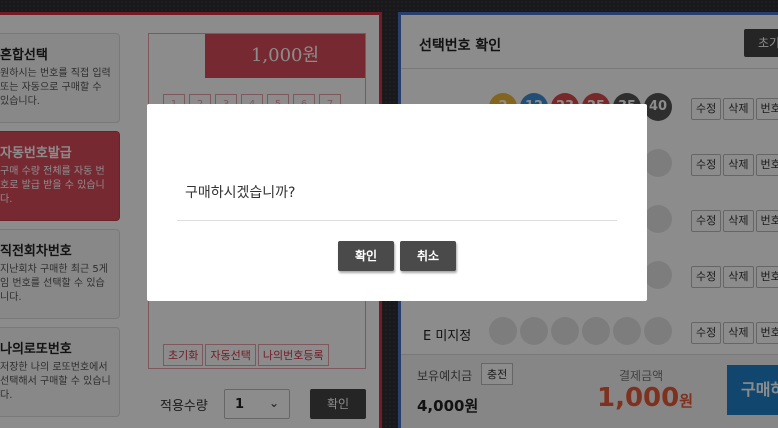  Describe the element at coordinates (397, 220) in the screenshot. I see `dialog-divider` at that location.